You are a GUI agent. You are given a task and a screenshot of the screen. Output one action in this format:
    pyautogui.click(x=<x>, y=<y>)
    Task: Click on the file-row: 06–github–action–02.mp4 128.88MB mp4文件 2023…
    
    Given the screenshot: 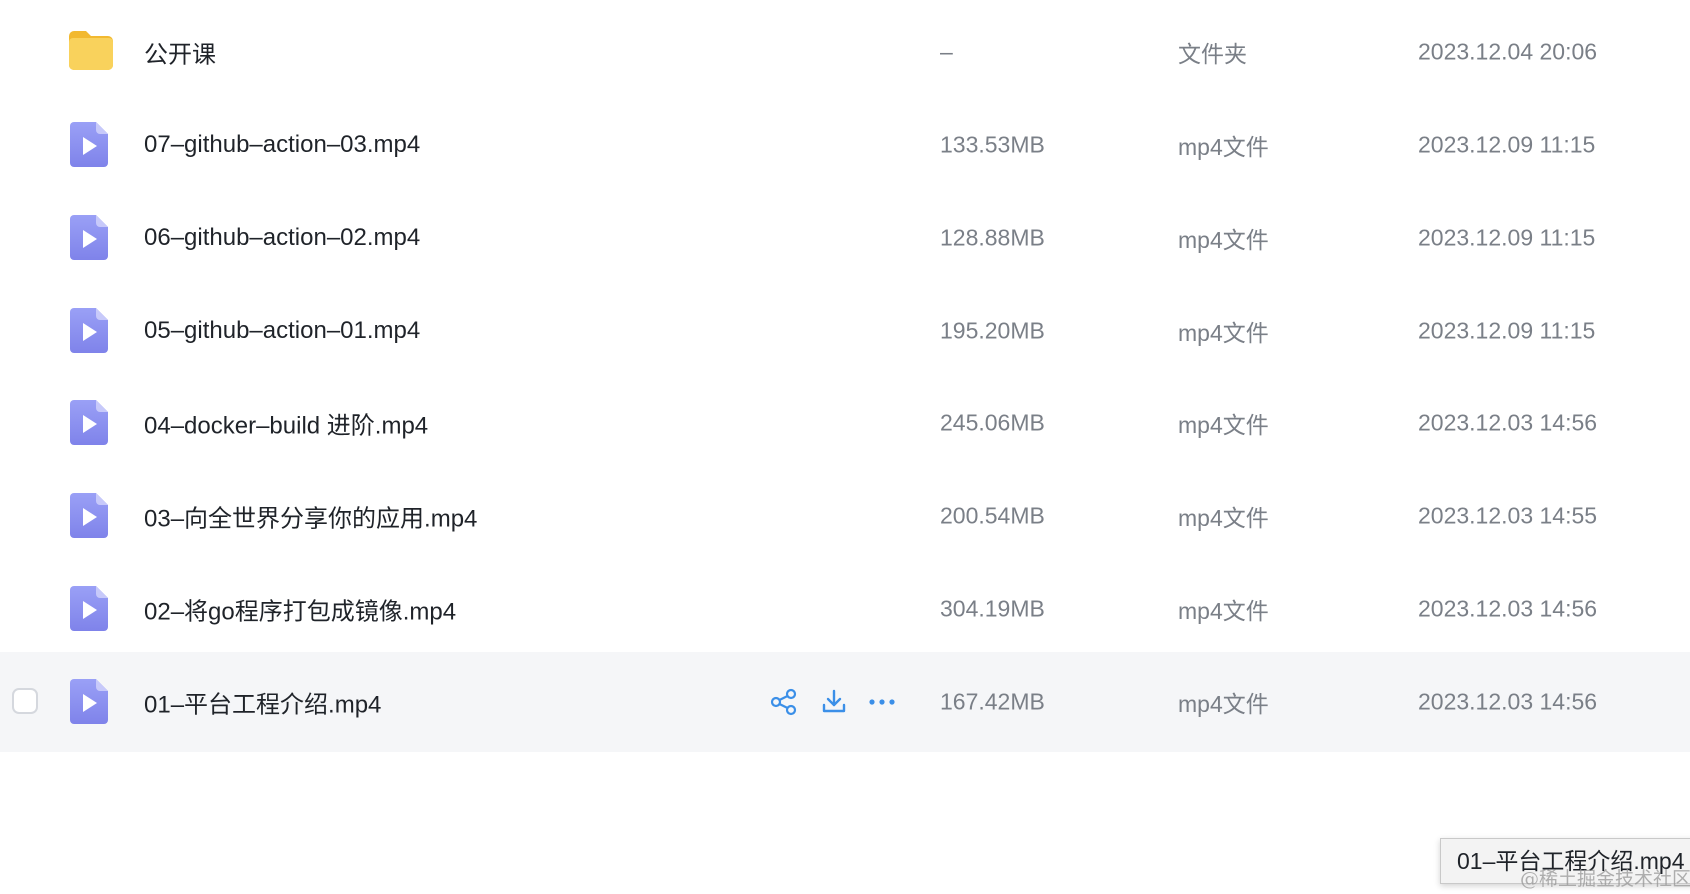 What is the action you would take?
    pyautogui.click(x=845, y=238)
    